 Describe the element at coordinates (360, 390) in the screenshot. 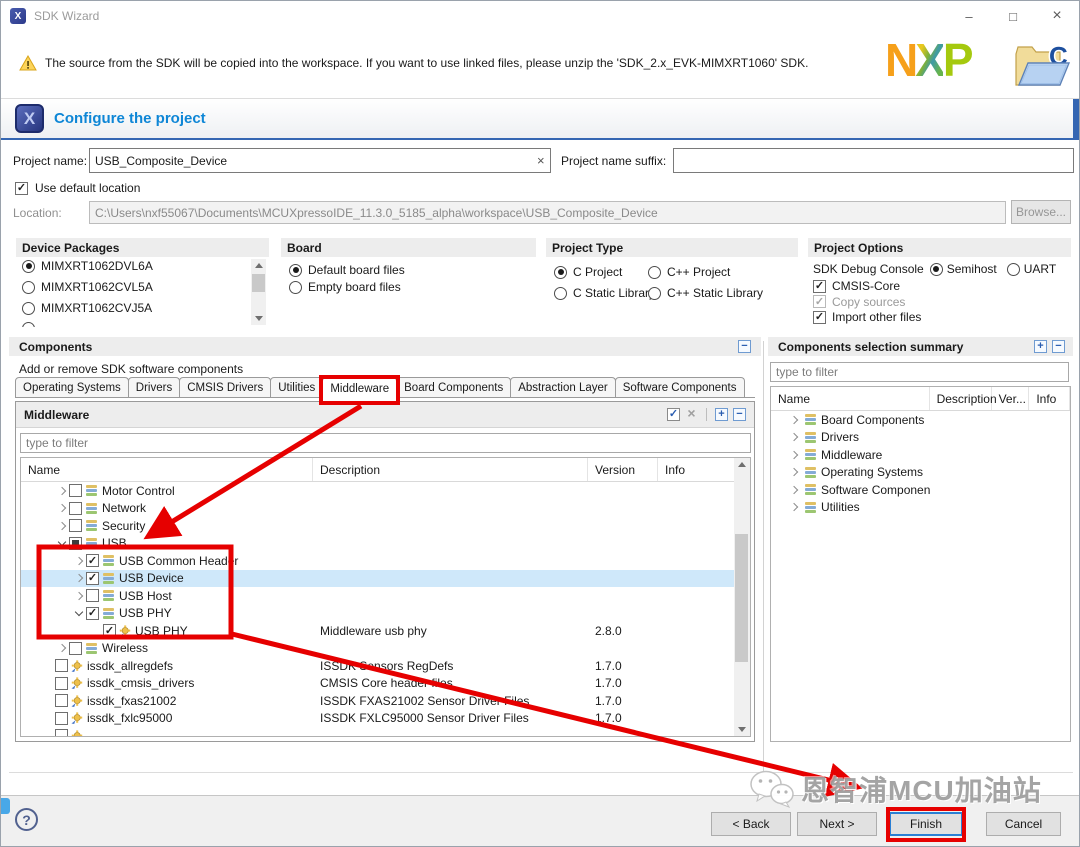

I see `tab-middleware: Middleware` at that location.